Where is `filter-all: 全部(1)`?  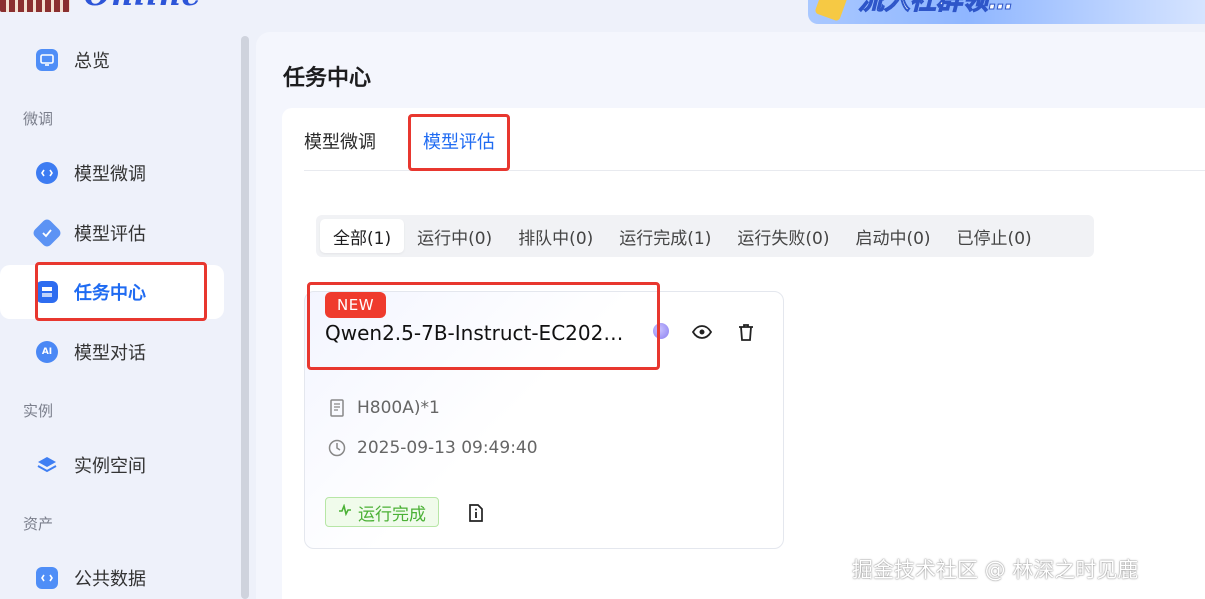
filter-all: 全部(1) is located at coordinates (362, 236).